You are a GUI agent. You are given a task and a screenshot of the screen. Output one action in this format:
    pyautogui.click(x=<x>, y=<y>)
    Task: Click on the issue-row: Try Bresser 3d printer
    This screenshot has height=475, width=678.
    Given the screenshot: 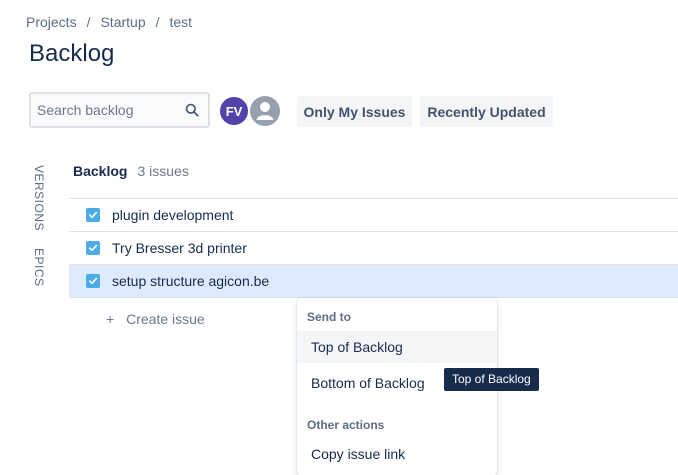 What is the action you would take?
    pyautogui.click(x=373, y=248)
    